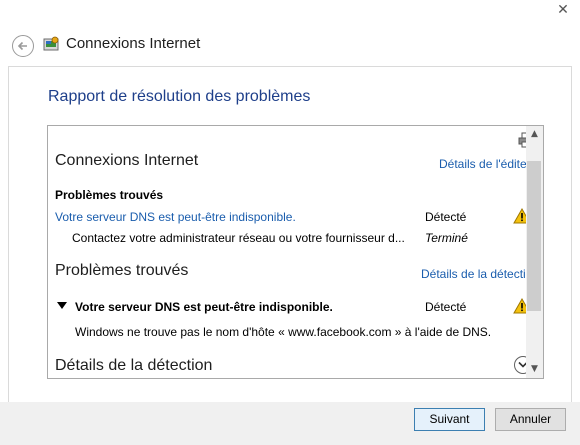 The height and width of the screenshot is (445, 580). I want to click on section-problems-found-title: Problèmes trouvés, so click(122, 270).